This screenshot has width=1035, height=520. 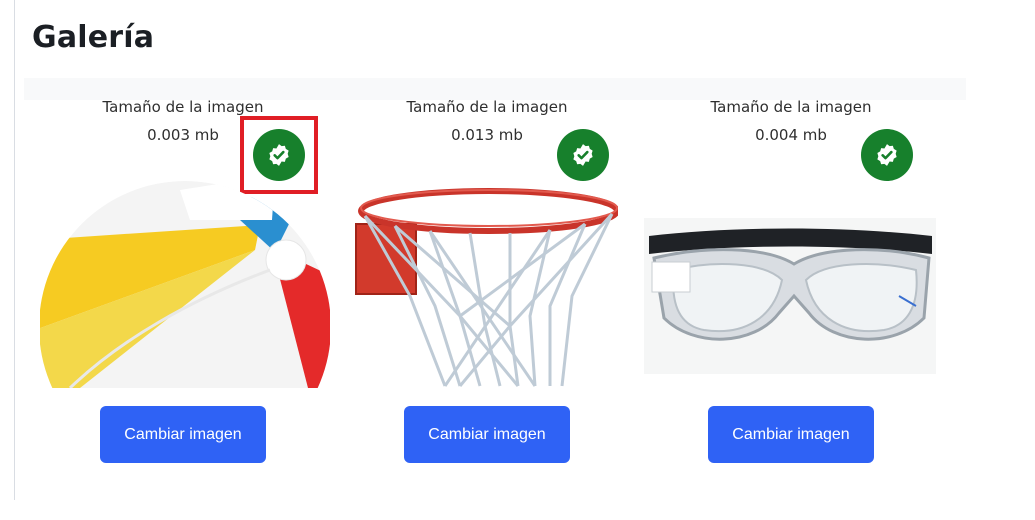 I want to click on sports-goggles-image, so click(x=790, y=296).